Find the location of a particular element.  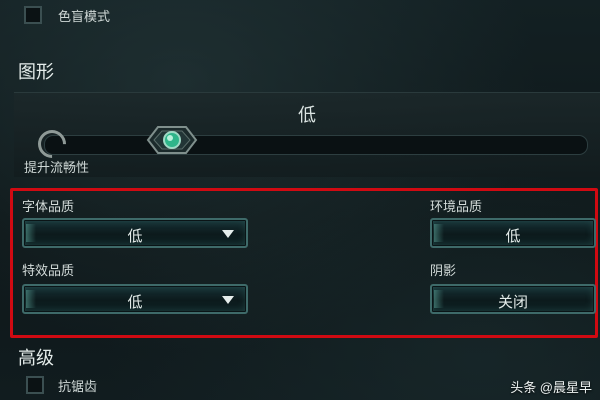

environment-quality-value: 低 is located at coordinates (513, 236).